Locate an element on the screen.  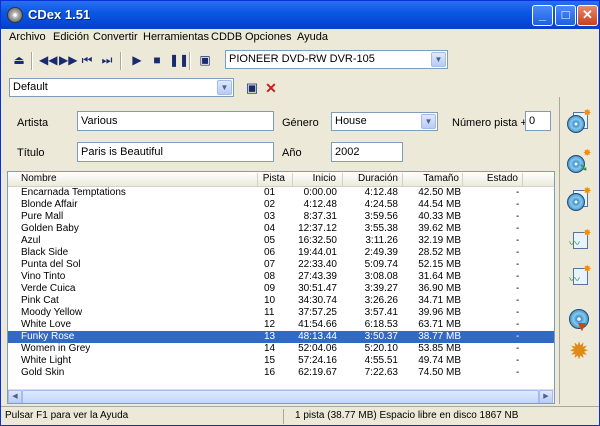
track-duration: 6:18.53 is located at coordinates (381, 324).